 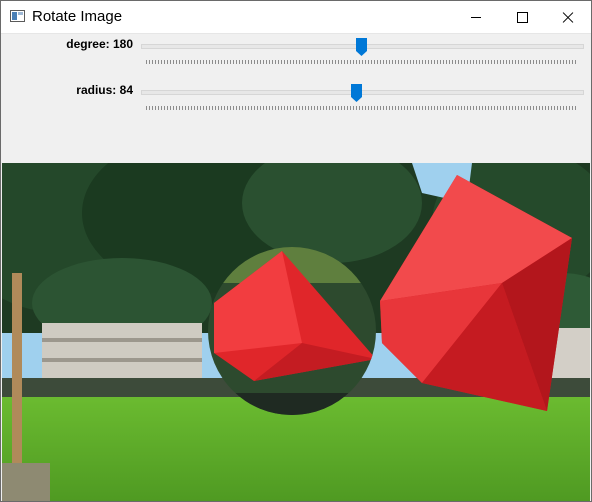 What do you see at coordinates (356, 93) in the screenshot?
I see `radius-slider-thumb` at bounding box center [356, 93].